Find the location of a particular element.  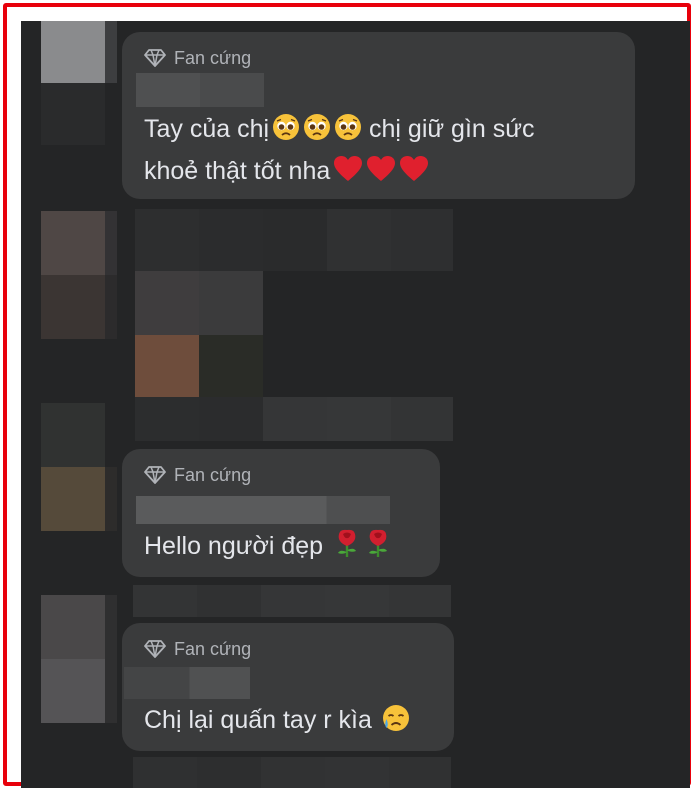

comment-text: Hello người đẹp is located at coordinates (268, 548).